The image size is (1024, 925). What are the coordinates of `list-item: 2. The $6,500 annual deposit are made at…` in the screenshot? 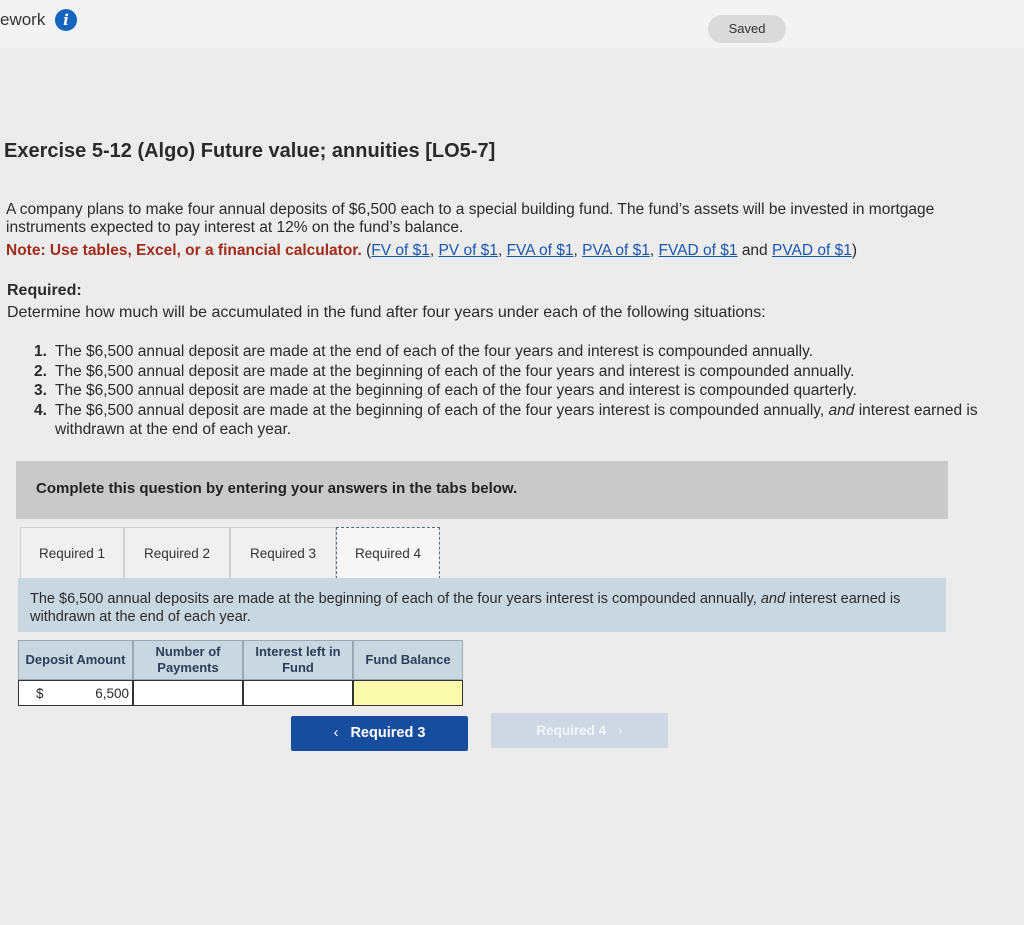 It's located at (444, 371).